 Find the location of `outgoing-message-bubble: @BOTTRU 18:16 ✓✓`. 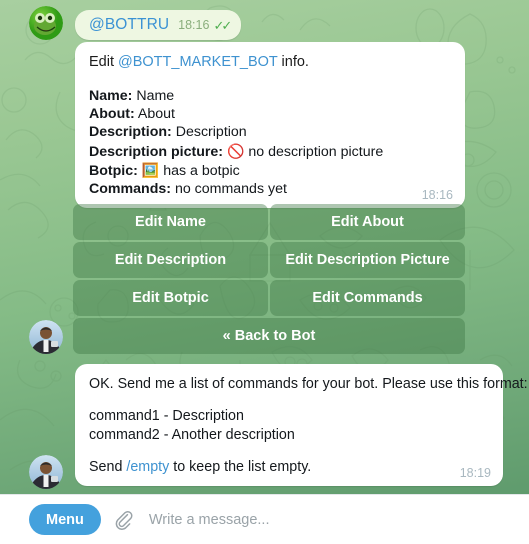

outgoing-message-bubble: @BOTTRU 18:16 ✓✓ is located at coordinates (158, 25).